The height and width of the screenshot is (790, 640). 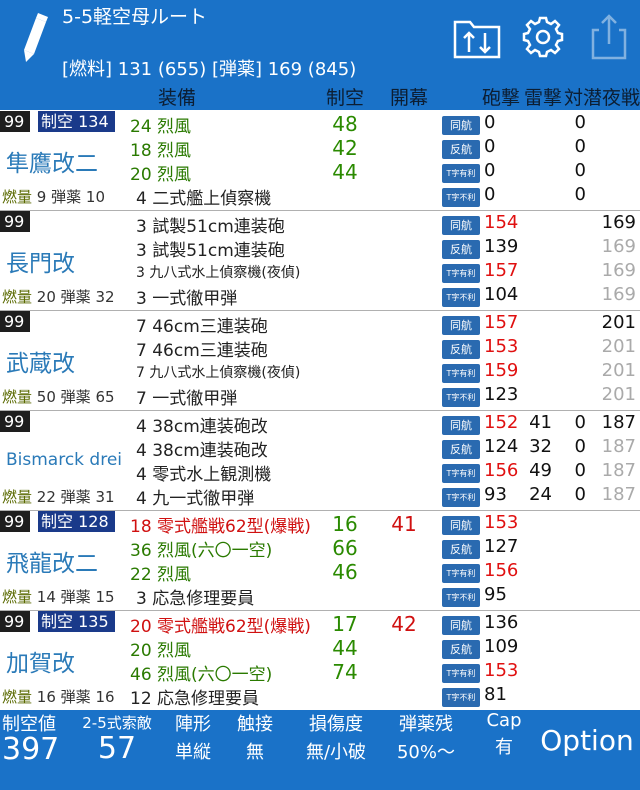 What do you see at coordinates (543, 37) in the screenshot?
I see `gear-icon` at bounding box center [543, 37].